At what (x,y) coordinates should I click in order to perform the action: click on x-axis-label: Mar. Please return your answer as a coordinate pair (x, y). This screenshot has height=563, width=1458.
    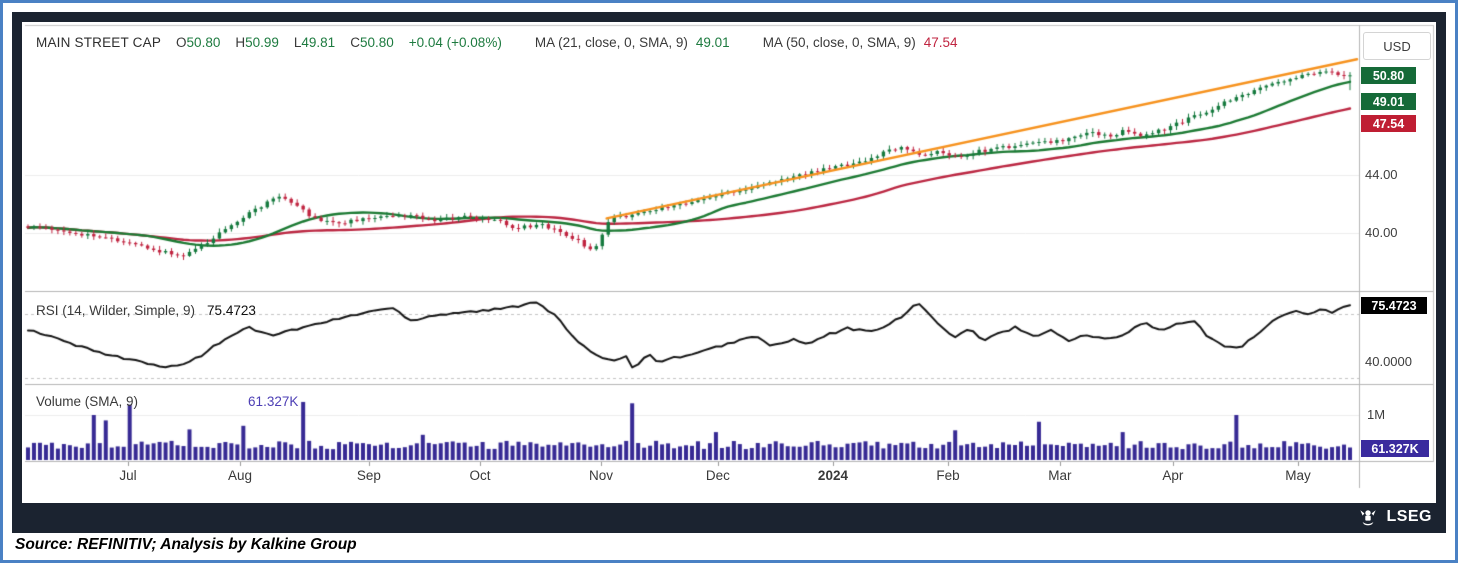
    Looking at the image, I should click on (1060, 475).